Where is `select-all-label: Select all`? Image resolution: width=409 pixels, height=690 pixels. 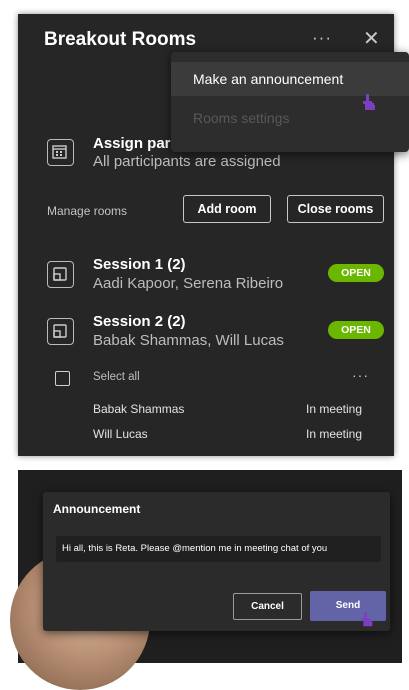
select-all-label: Select all is located at coordinates (116, 377).